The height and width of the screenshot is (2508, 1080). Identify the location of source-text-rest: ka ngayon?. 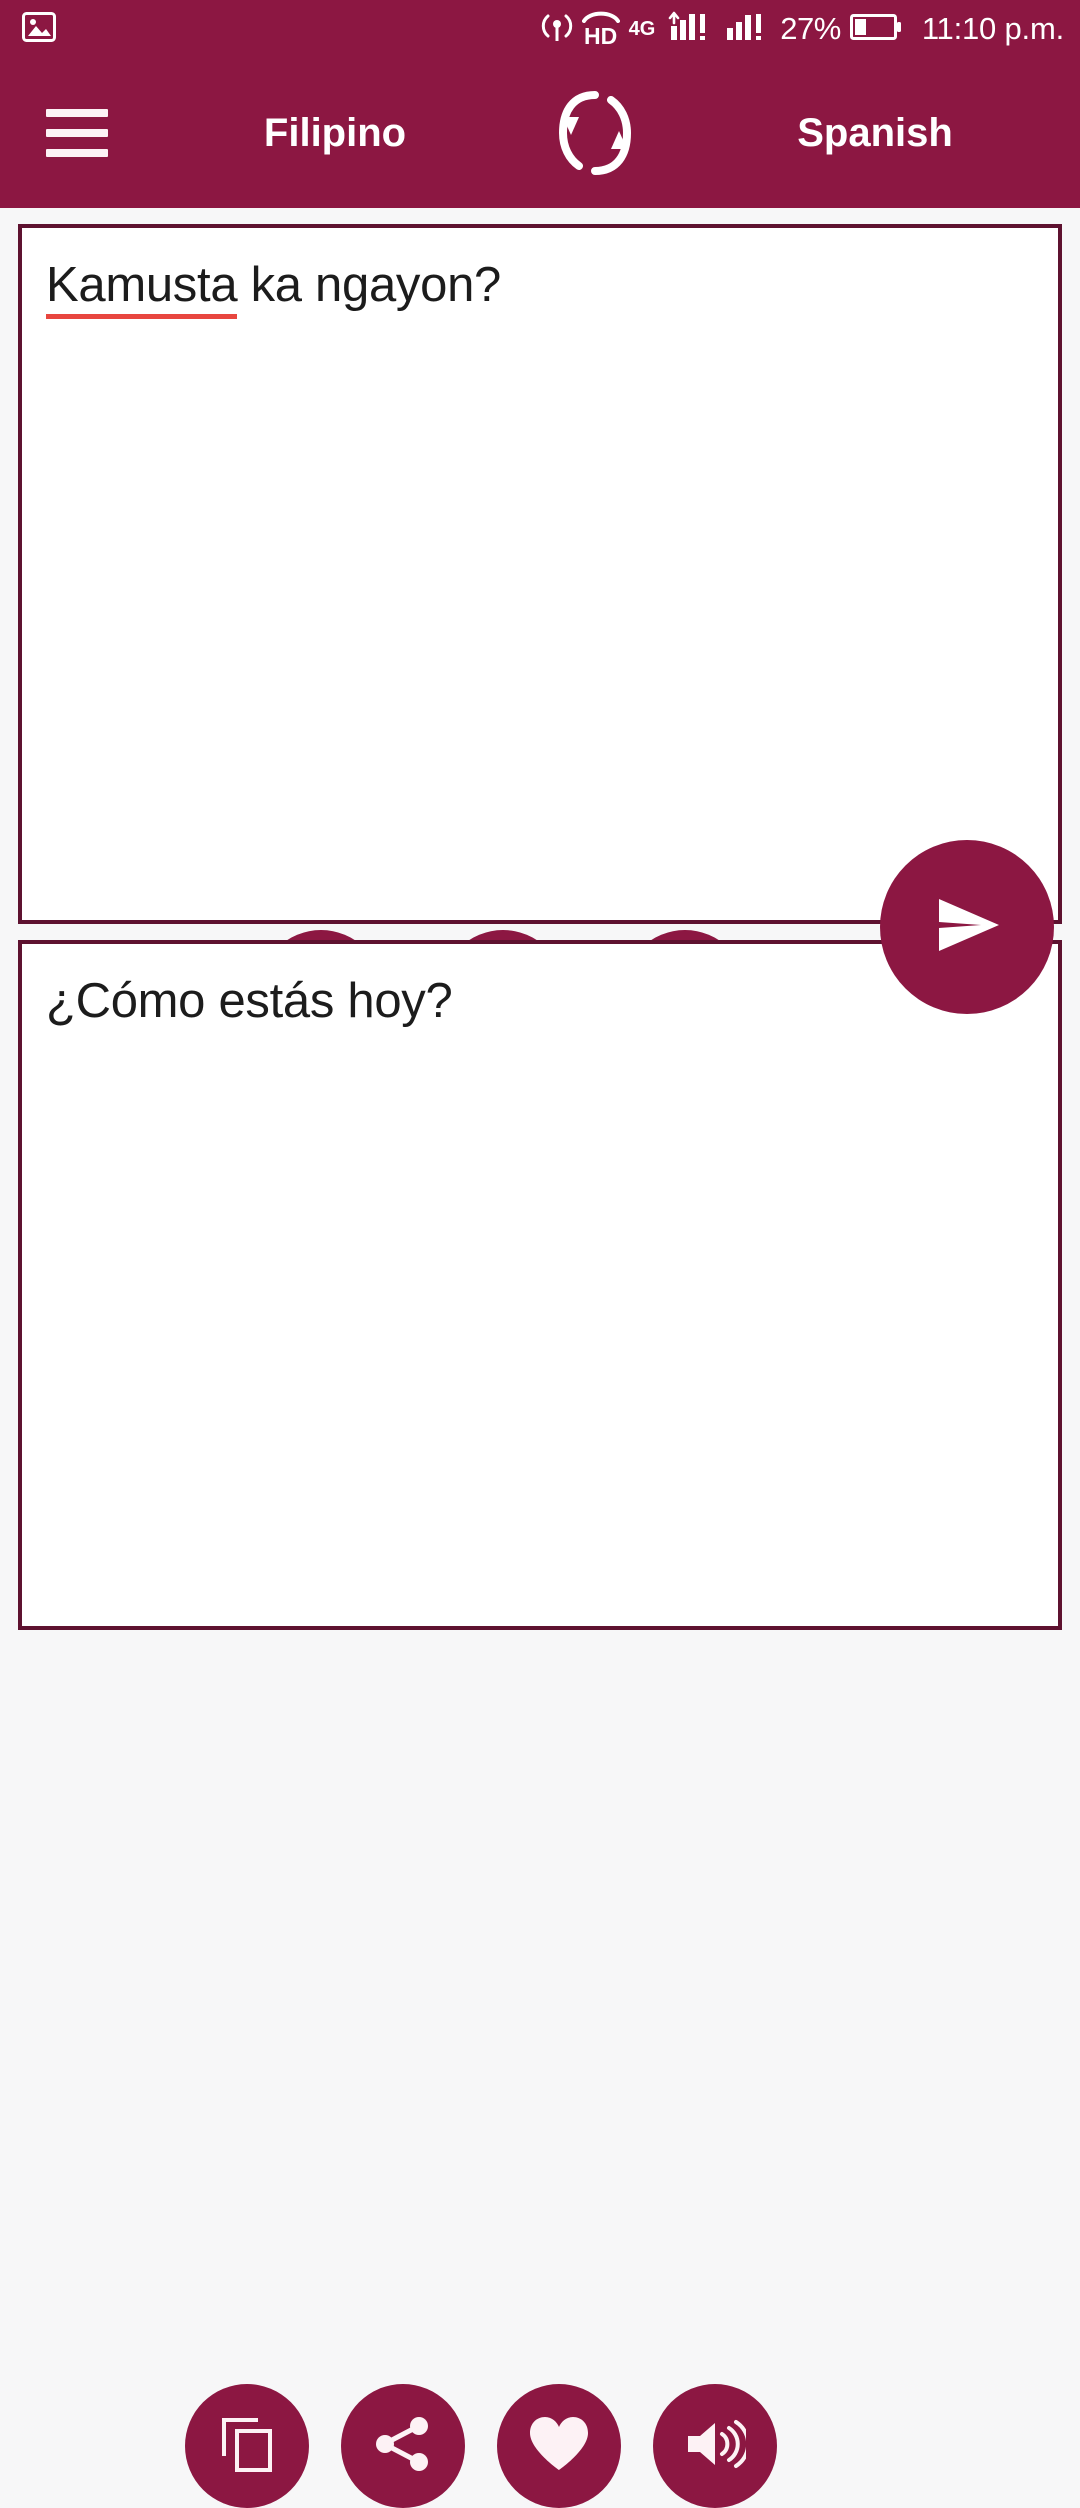
(369, 285).